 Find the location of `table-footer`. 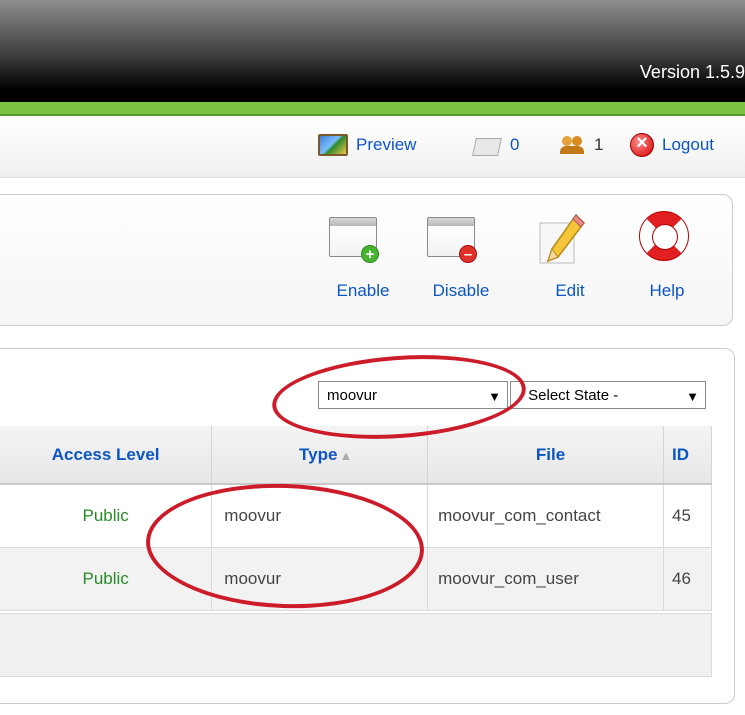

table-footer is located at coordinates (356, 645).